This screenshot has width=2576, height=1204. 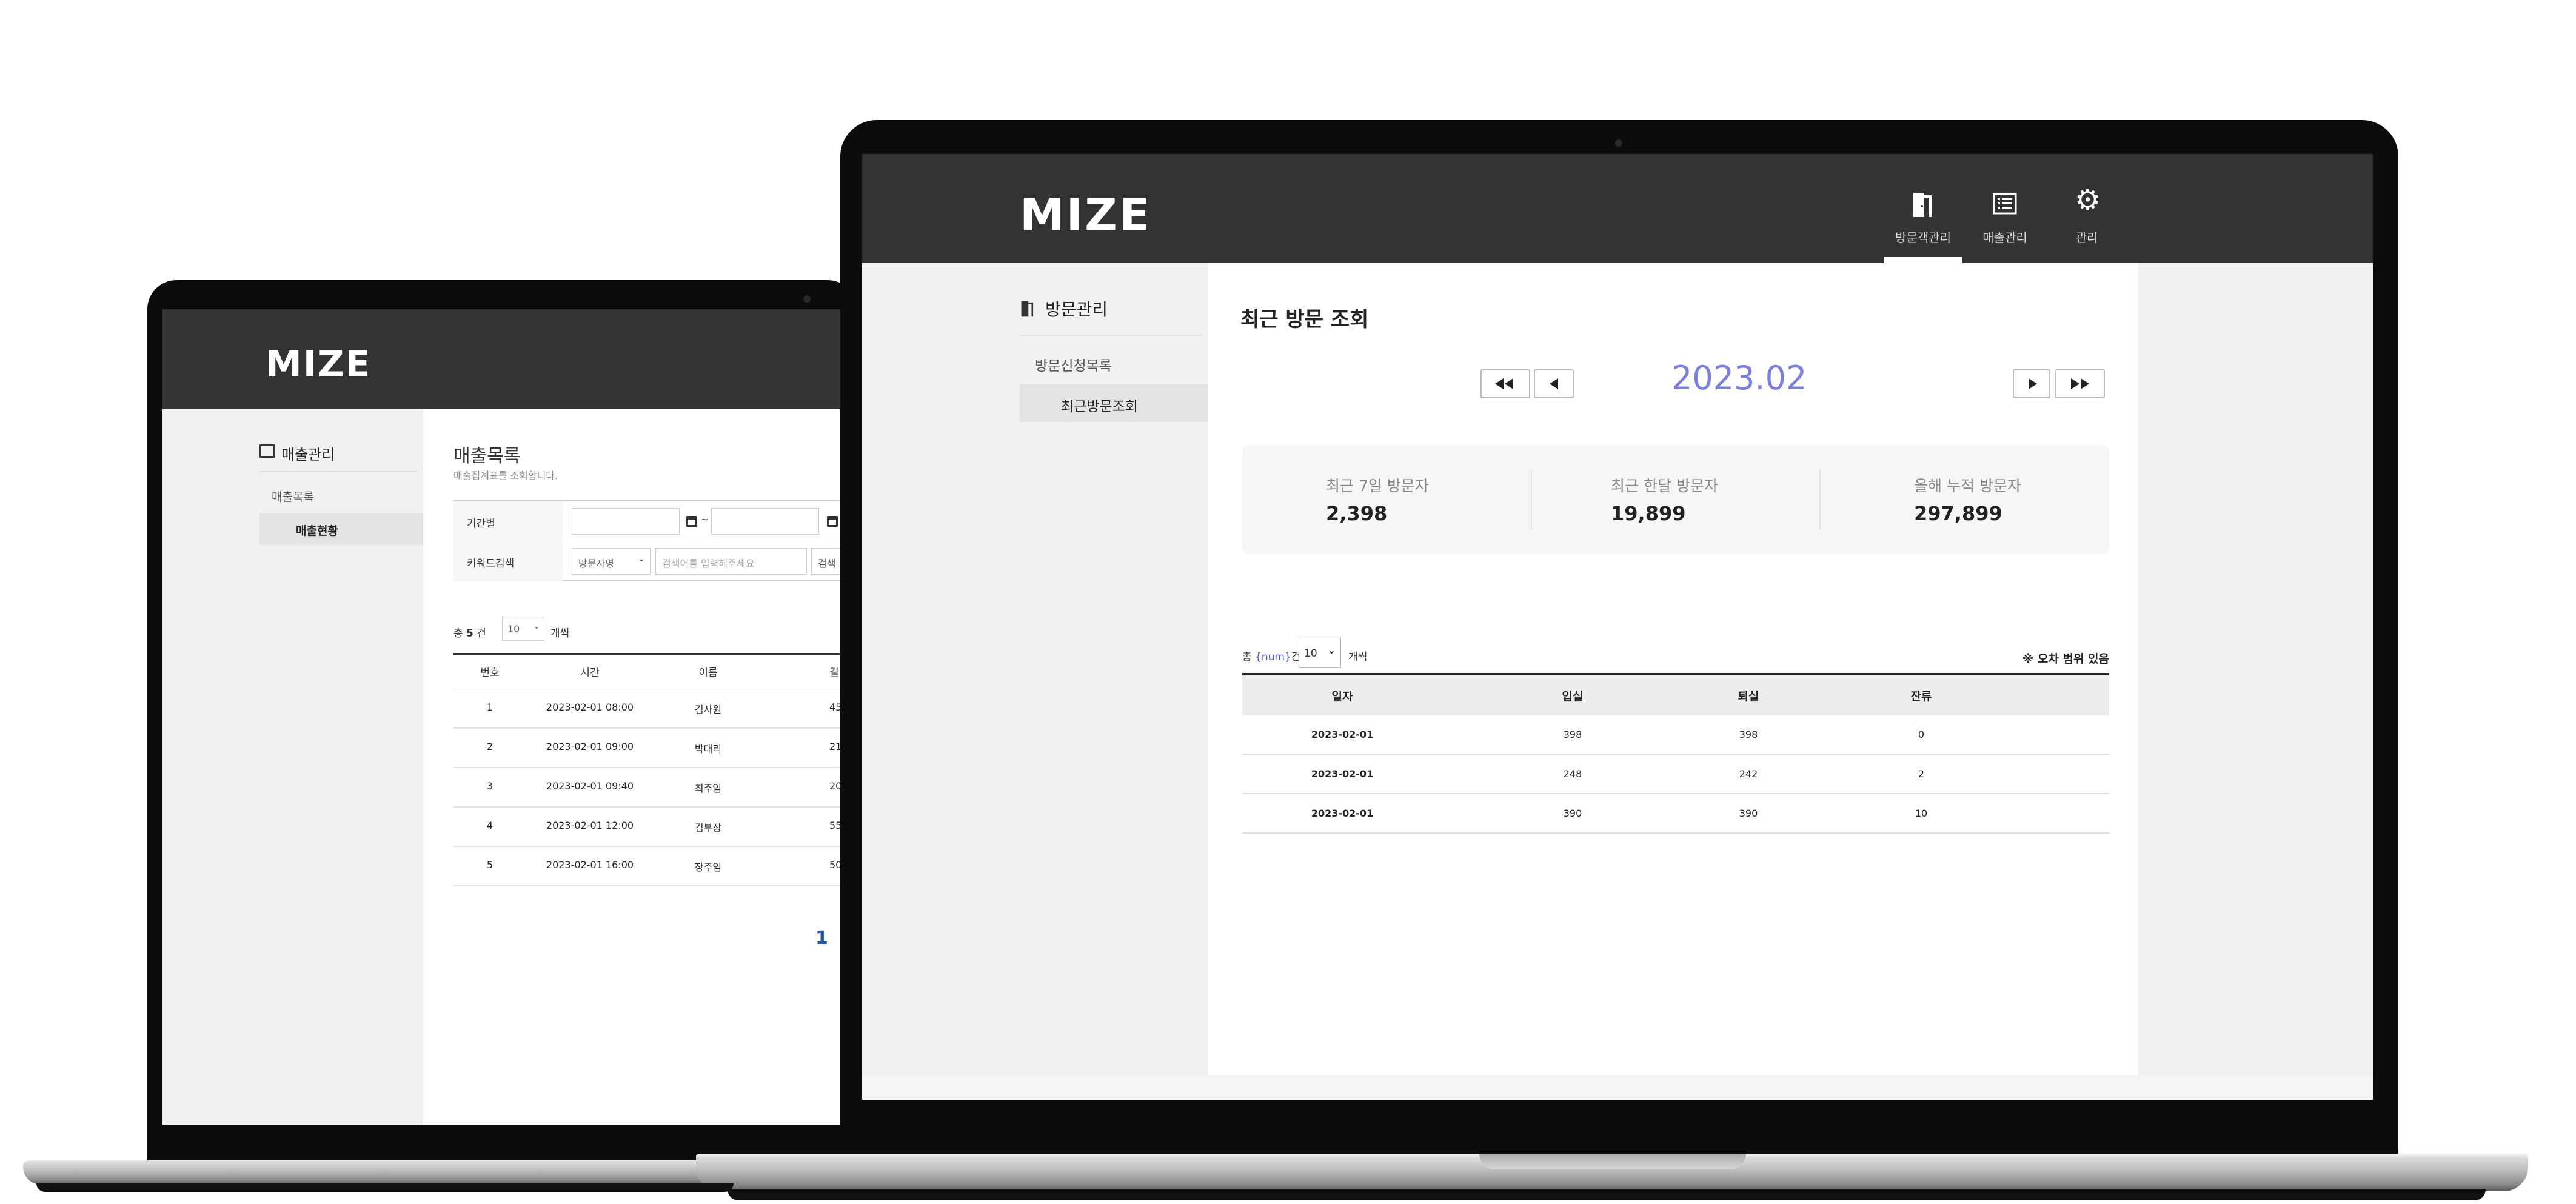 What do you see at coordinates (2080, 384) in the screenshot?
I see `last-page-button` at bounding box center [2080, 384].